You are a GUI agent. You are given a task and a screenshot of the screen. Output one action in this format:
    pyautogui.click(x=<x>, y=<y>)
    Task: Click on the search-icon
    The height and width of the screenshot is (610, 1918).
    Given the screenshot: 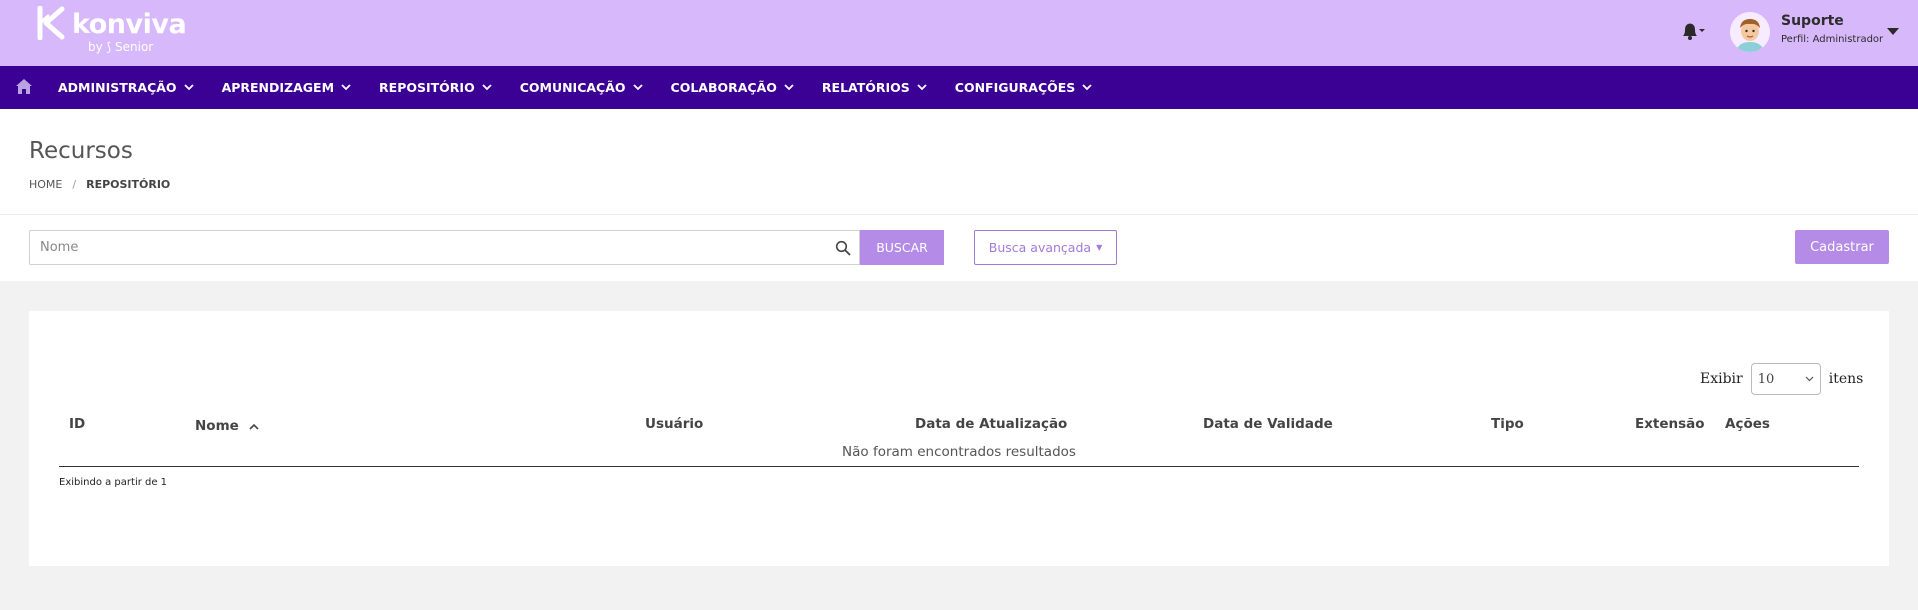 What is the action you would take?
    pyautogui.click(x=843, y=248)
    